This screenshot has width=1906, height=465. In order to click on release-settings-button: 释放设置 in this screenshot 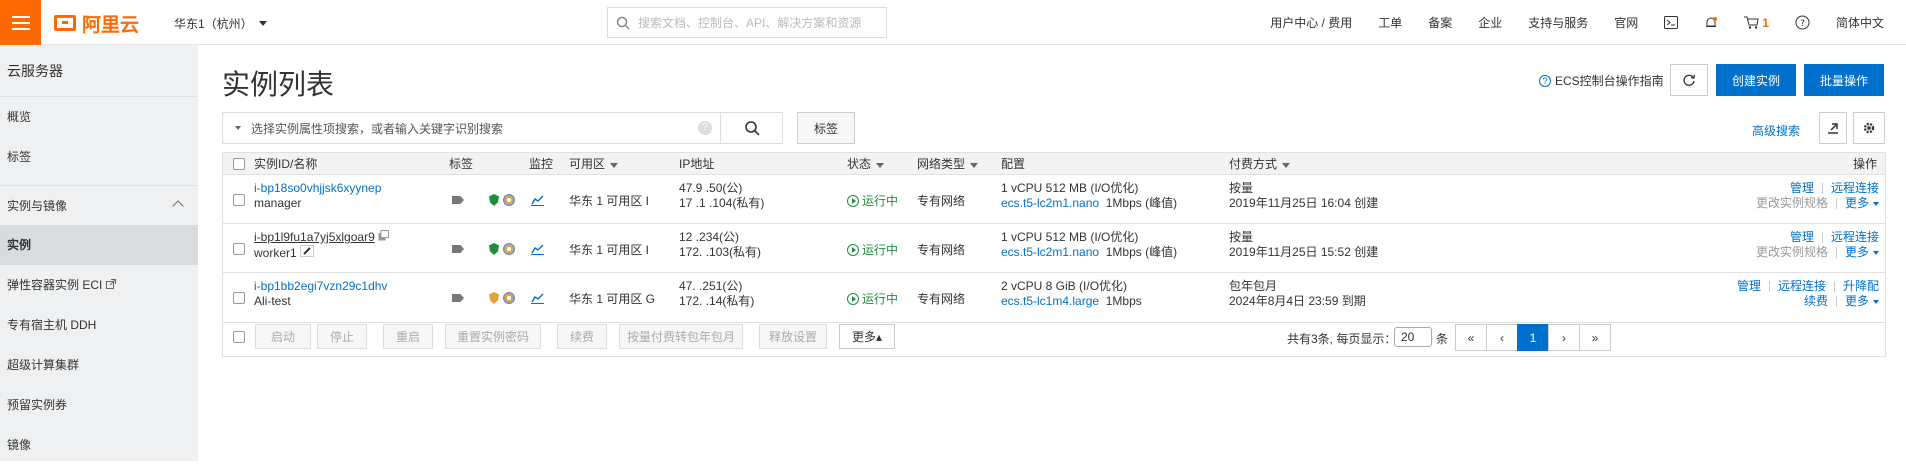, I will do `click(793, 336)`.